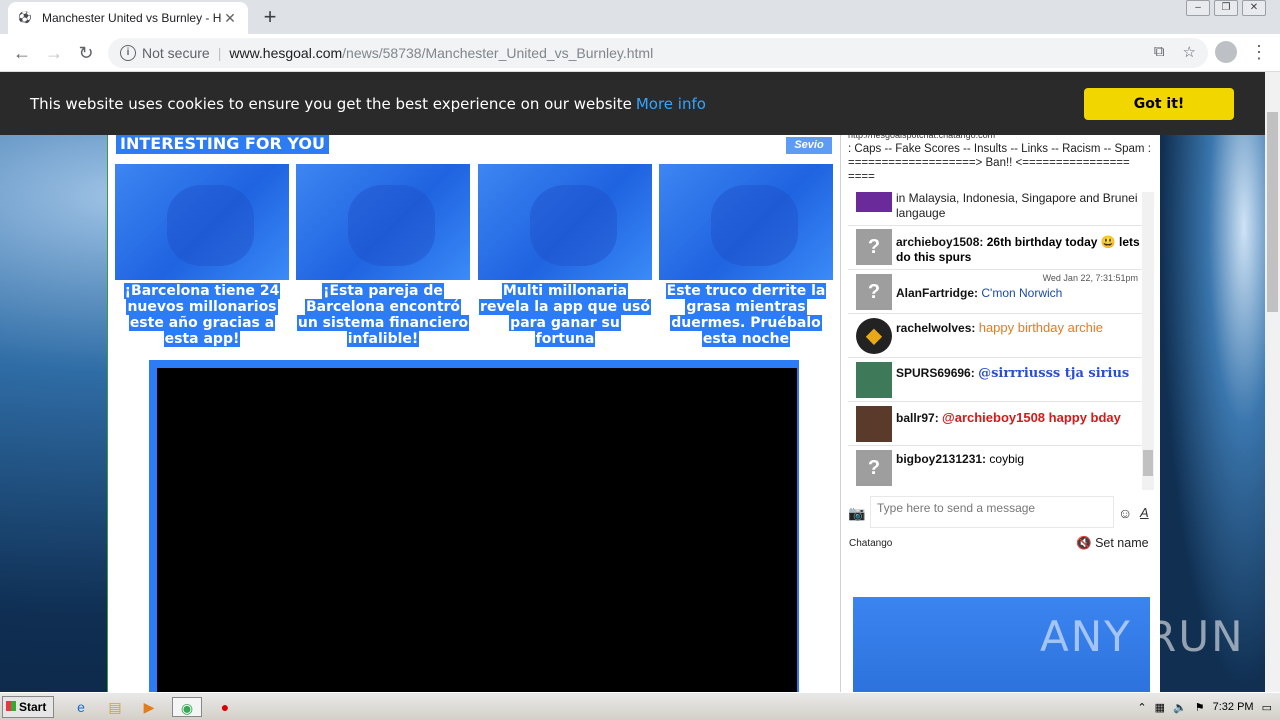 The width and height of the screenshot is (1280, 720). Describe the element at coordinates (1189, 52) in the screenshot. I see `bookmark-star-icon: ☆` at that location.